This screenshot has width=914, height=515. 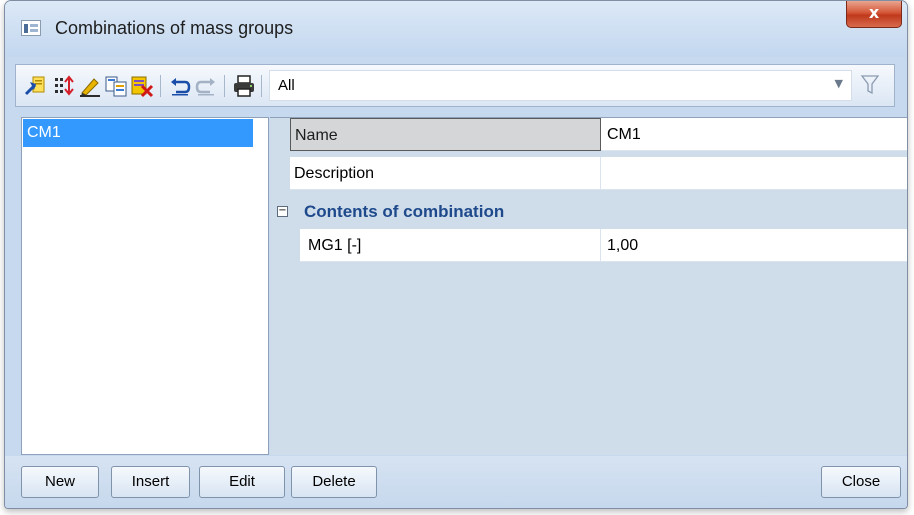 I want to click on description-value-field, so click(x=754, y=173).